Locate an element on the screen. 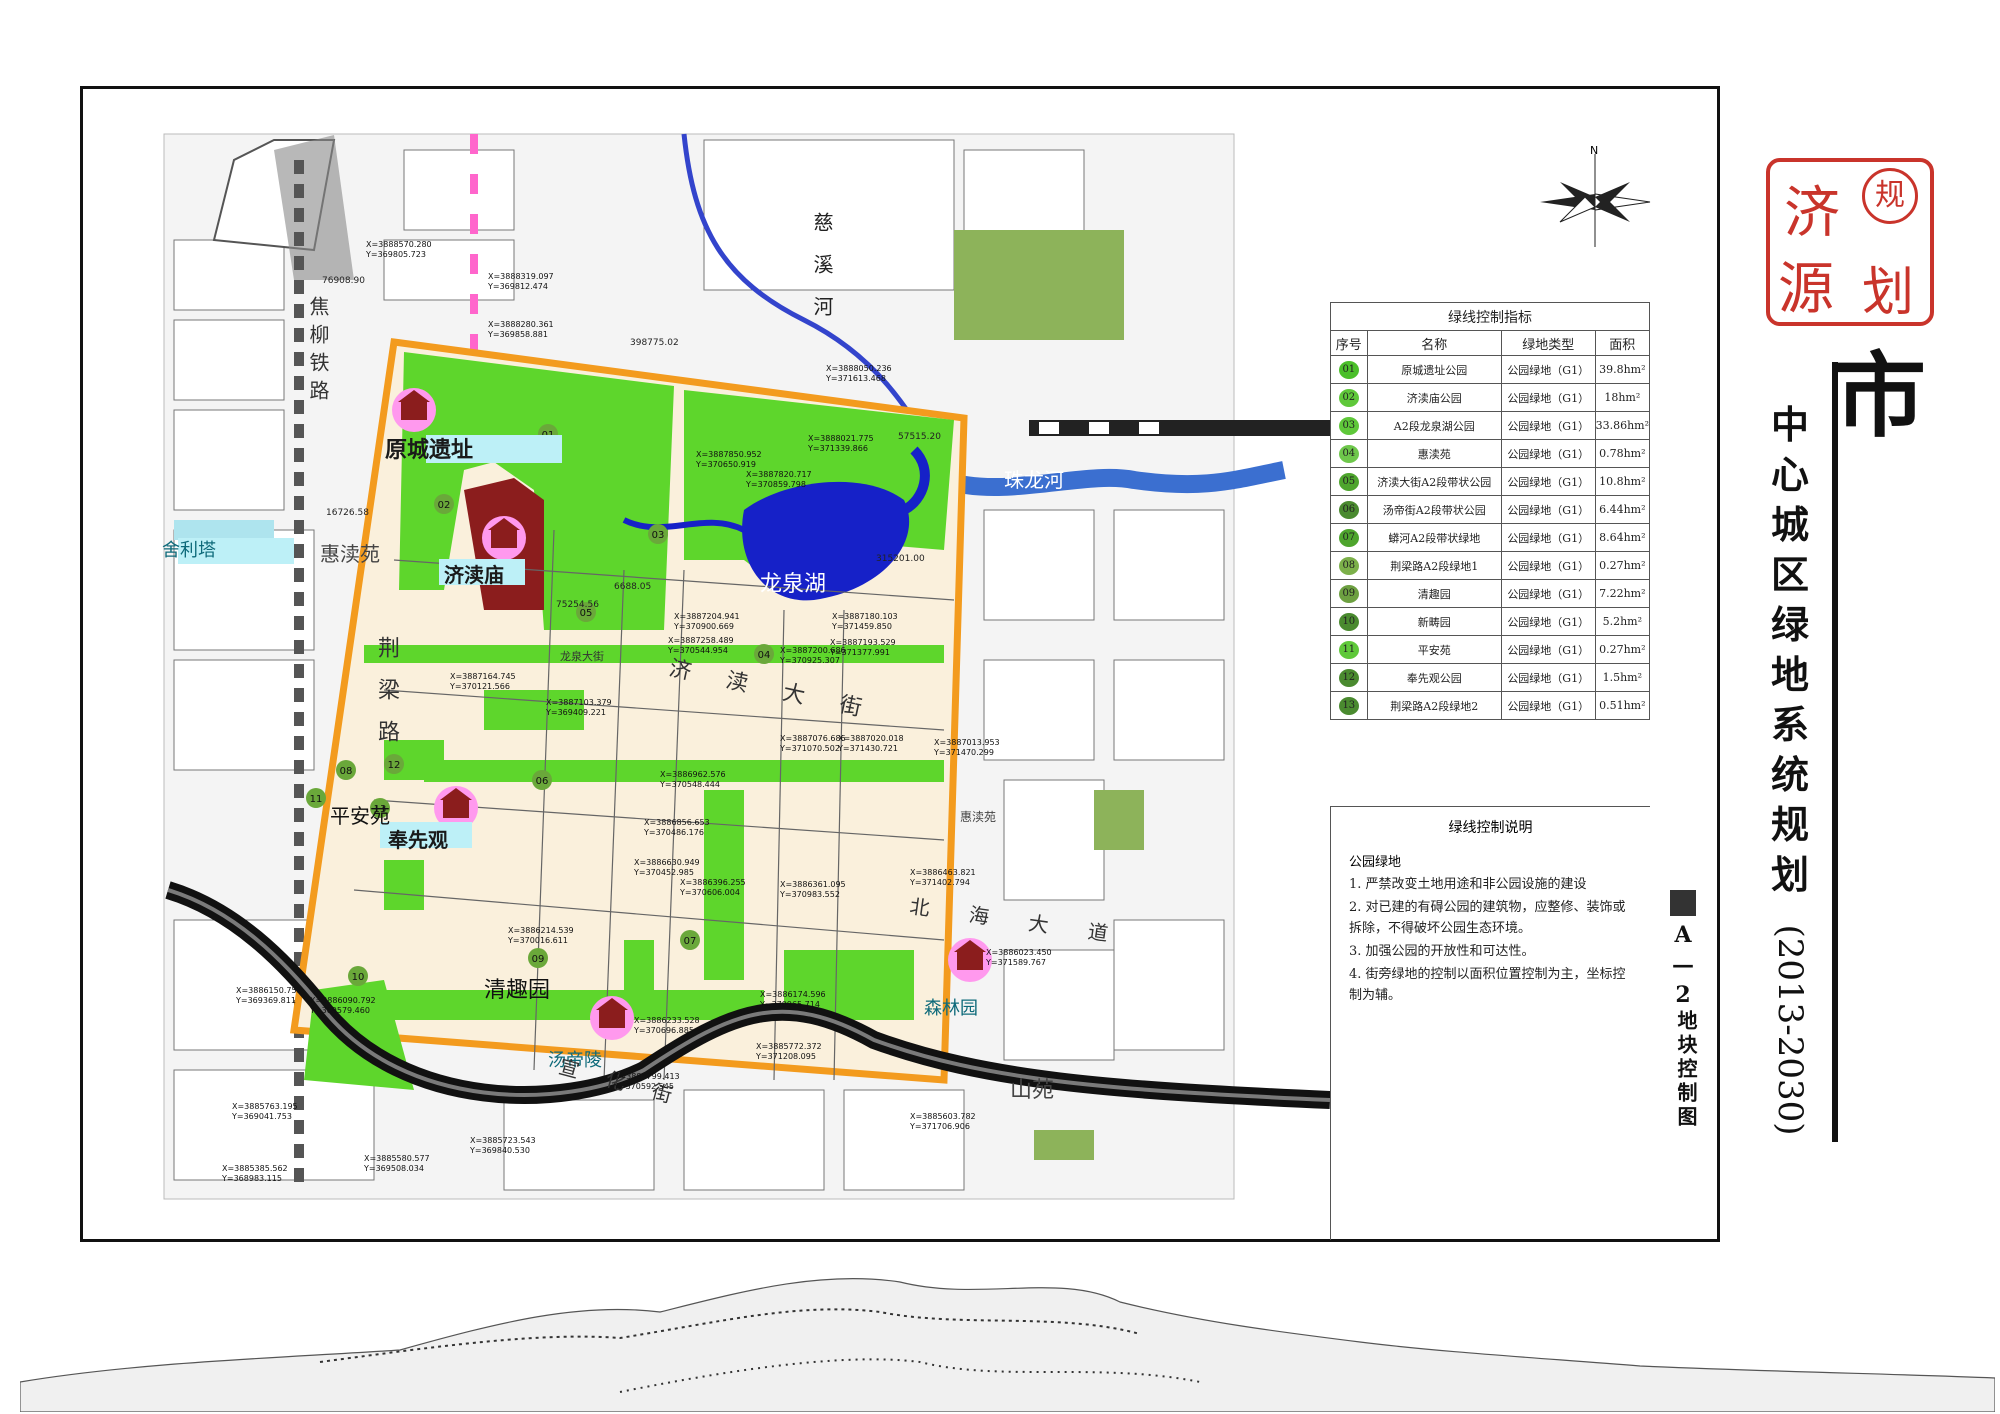 The width and height of the screenshot is (2000, 1414). coordinate-label: X=3887013.953 Y=371470.299 is located at coordinates (967, 747).